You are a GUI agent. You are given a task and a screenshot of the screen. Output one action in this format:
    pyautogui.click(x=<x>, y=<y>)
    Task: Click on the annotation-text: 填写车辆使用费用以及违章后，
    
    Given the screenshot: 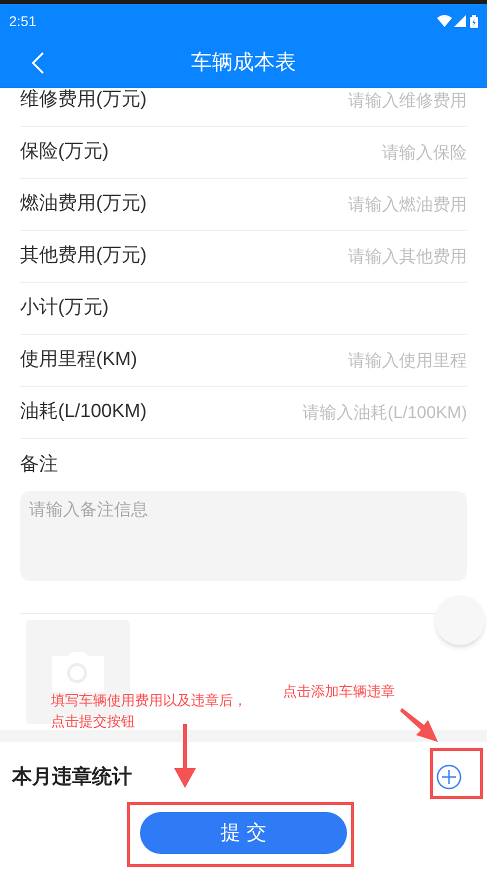 What is the action you would take?
    pyautogui.click(x=149, y=700)
    